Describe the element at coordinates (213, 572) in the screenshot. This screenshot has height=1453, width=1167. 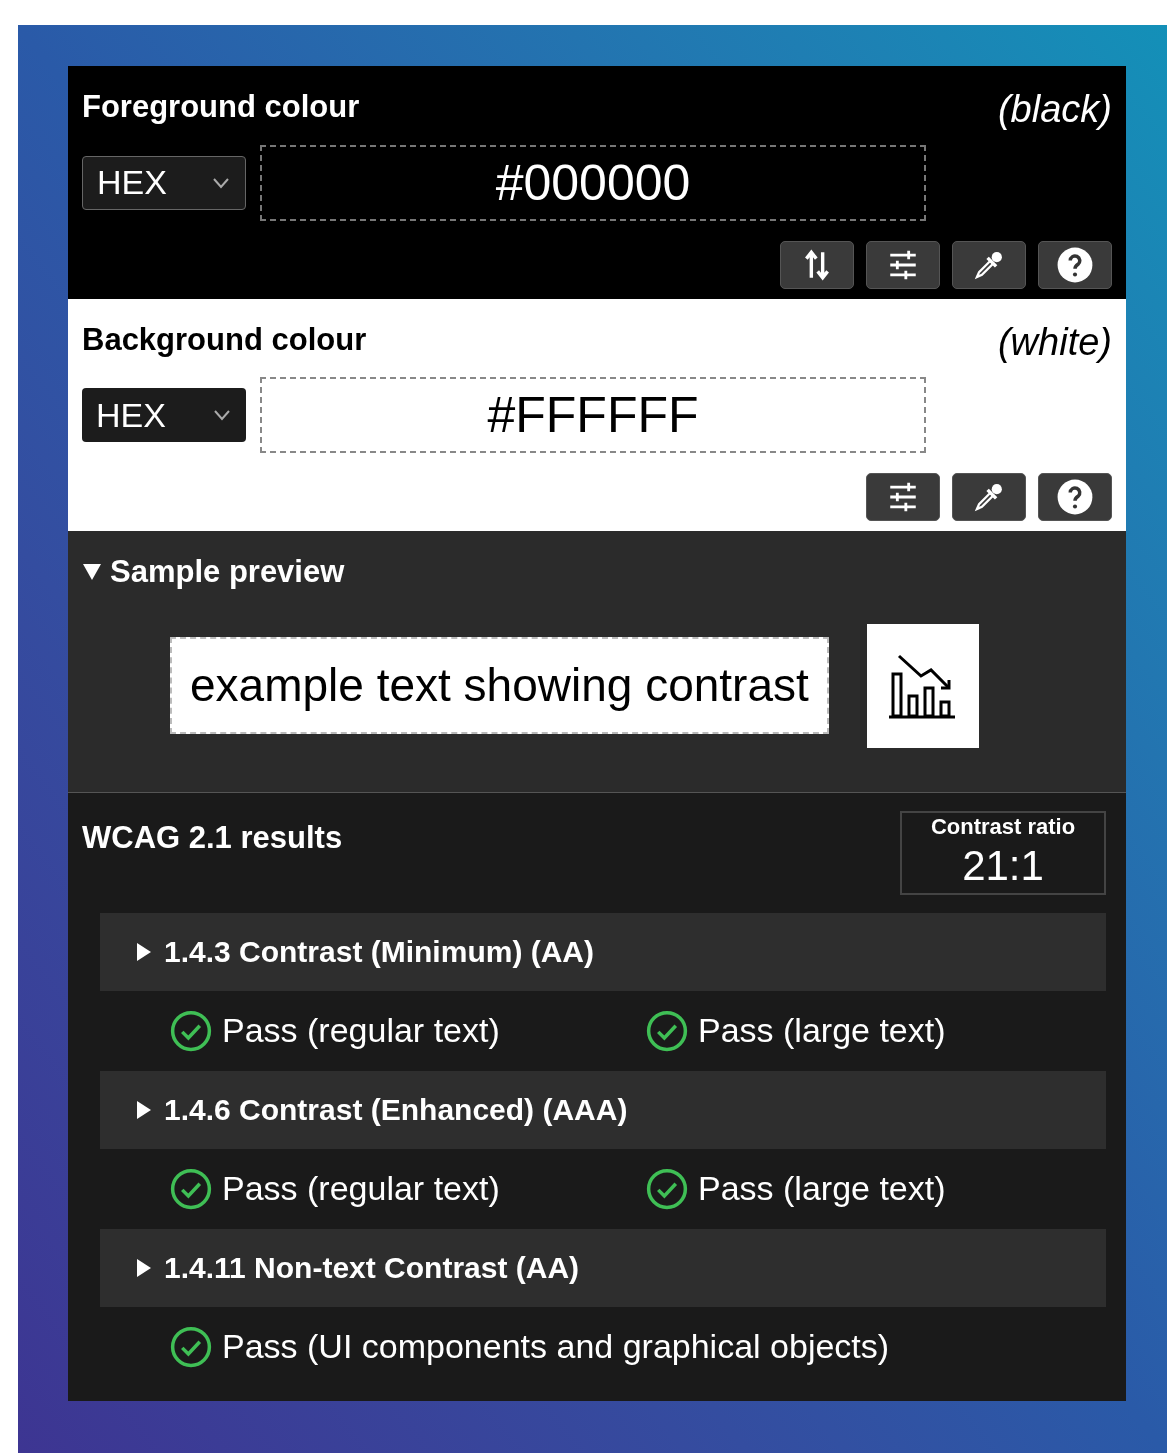
I see `preview-toggle: Sample preview` at that location.